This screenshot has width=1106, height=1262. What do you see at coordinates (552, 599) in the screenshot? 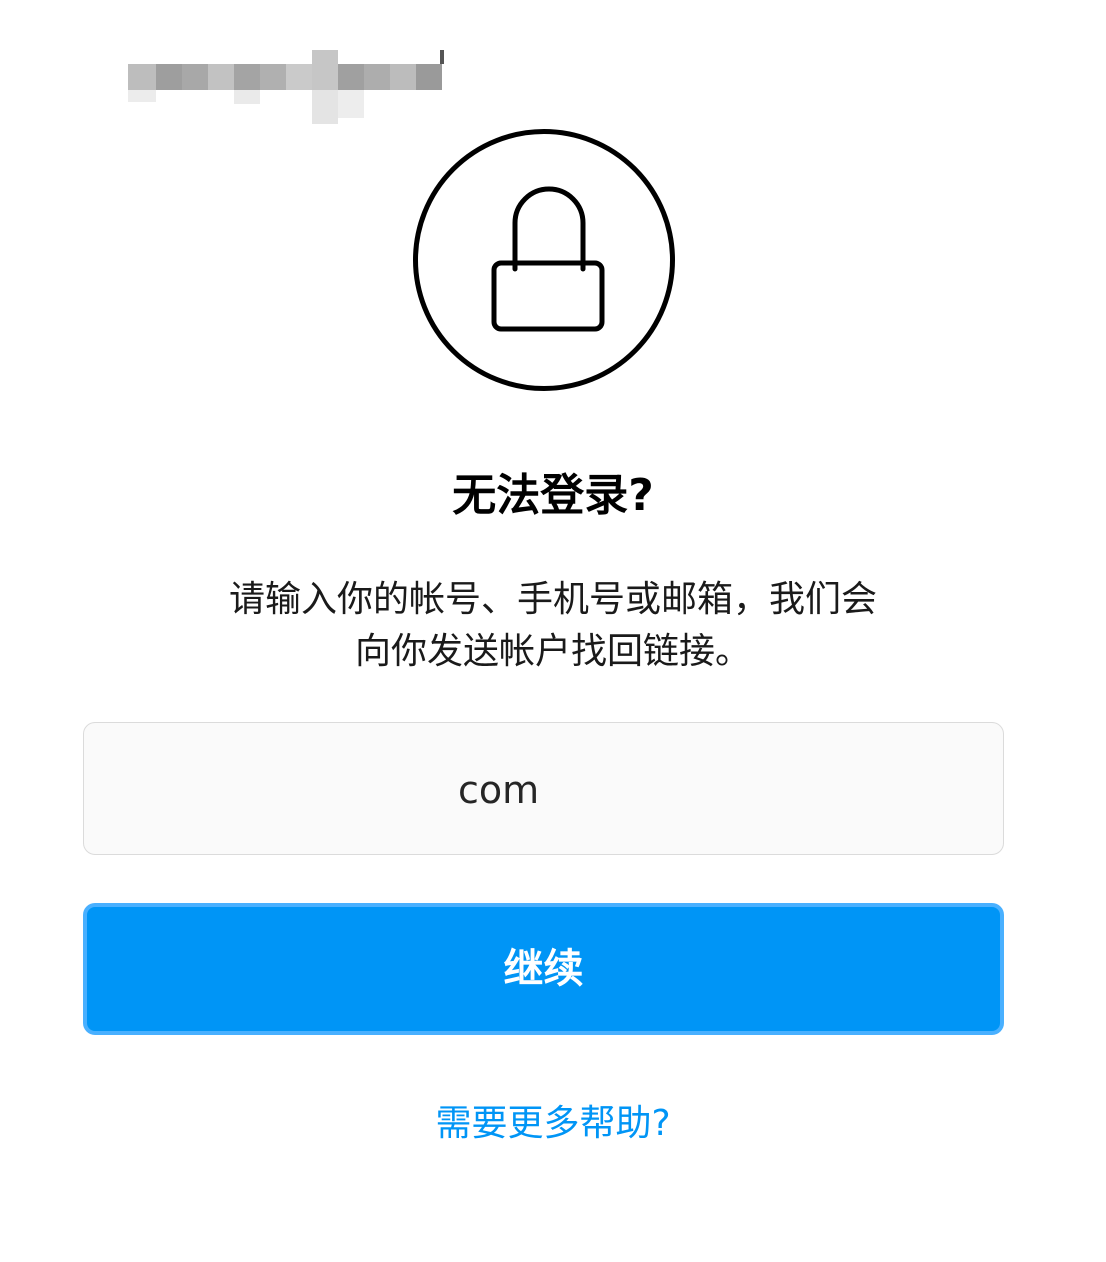
I see `description-line-1: 请输入你的帐号、手机号或邮箱，我们会` at bounding box center [552, 599].